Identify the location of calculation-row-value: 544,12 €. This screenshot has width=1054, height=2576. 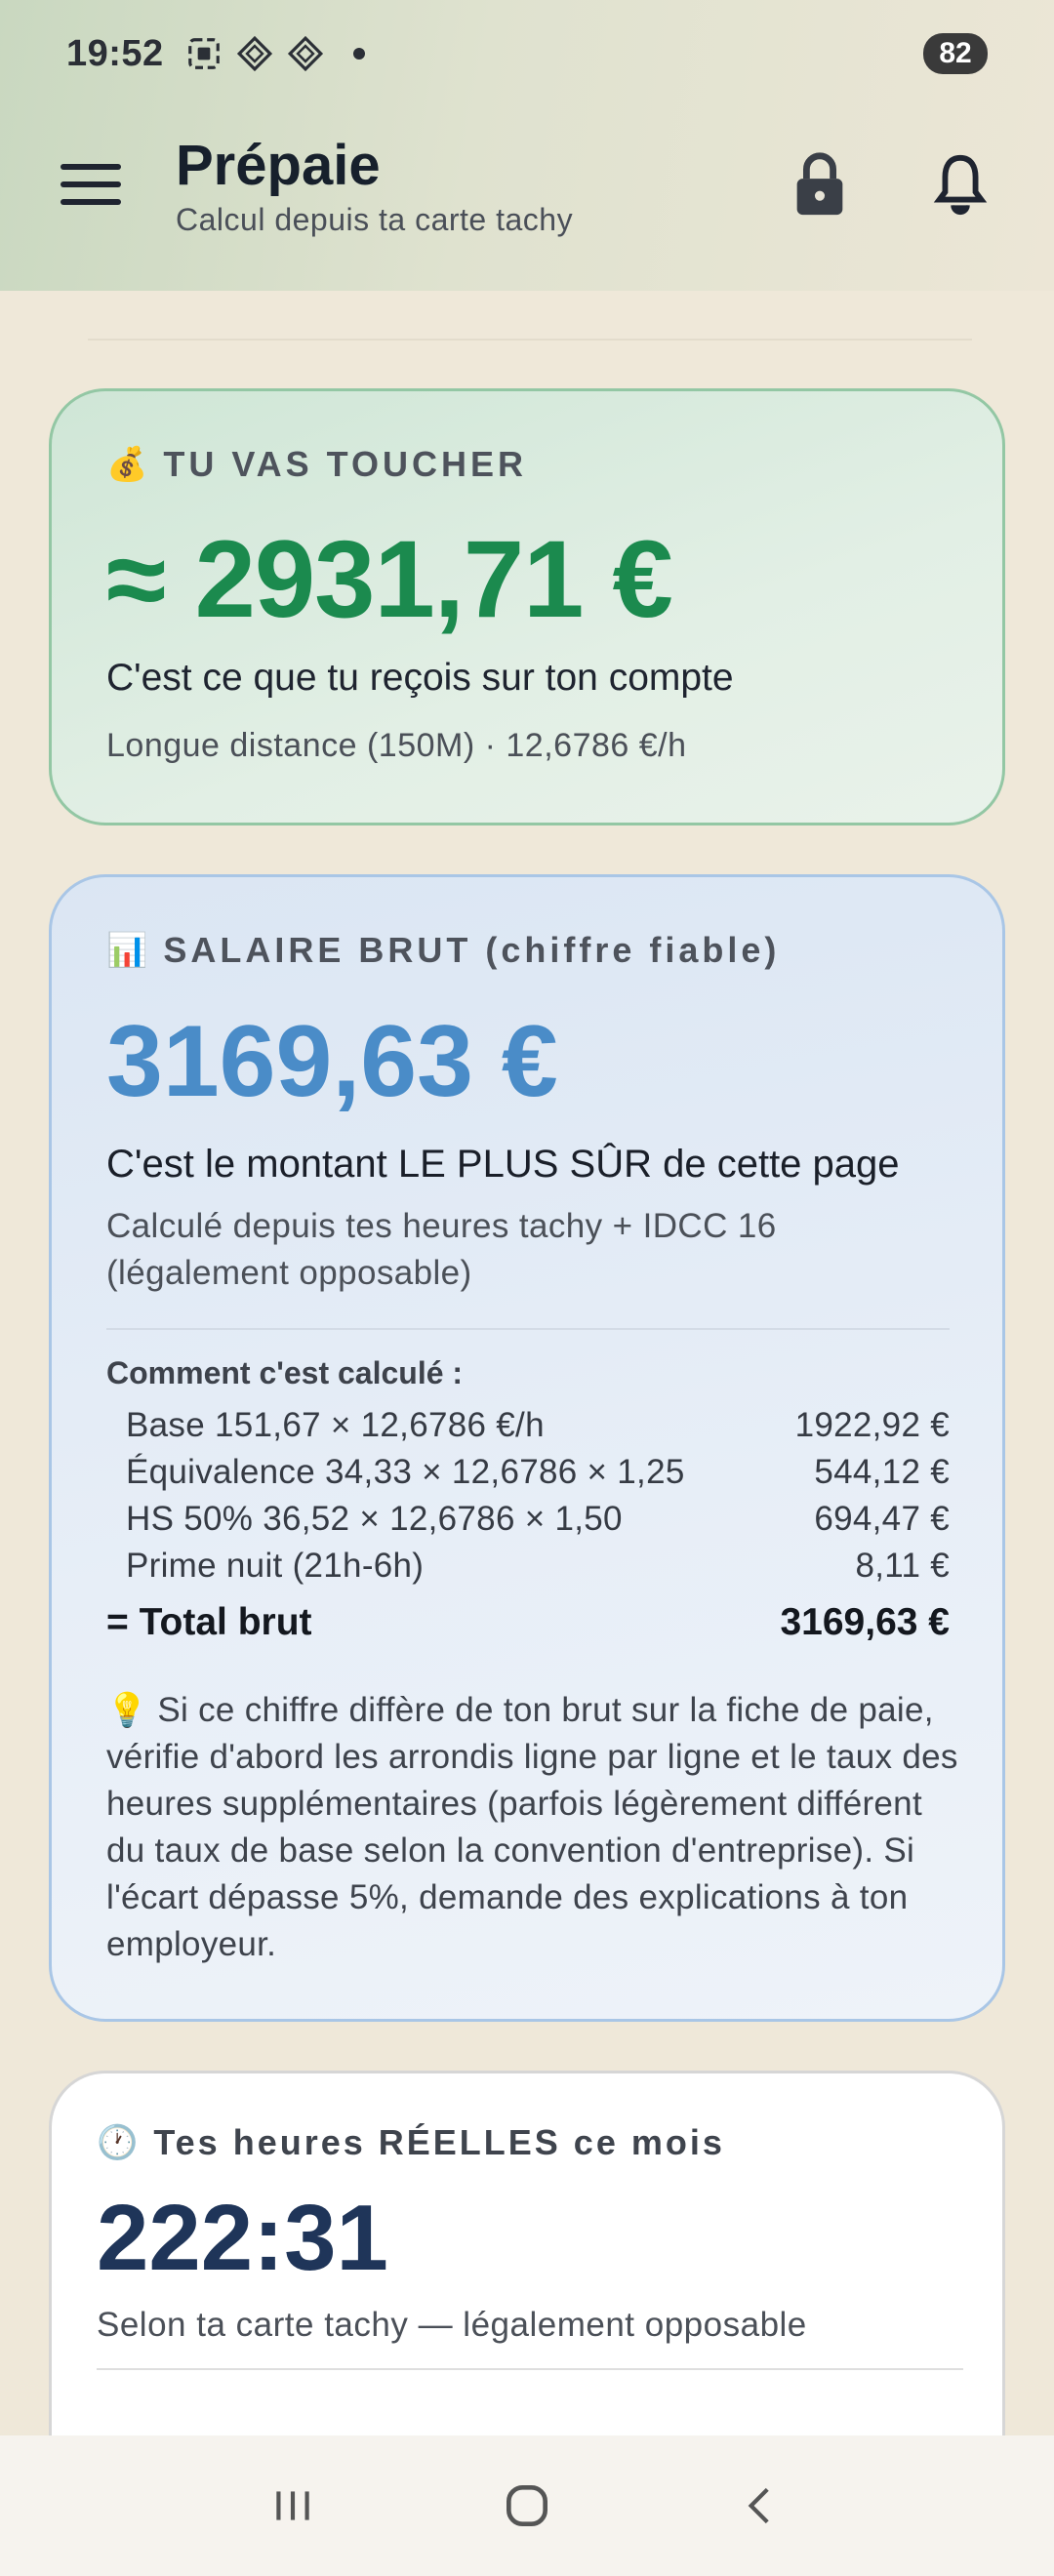
(882, 1472).